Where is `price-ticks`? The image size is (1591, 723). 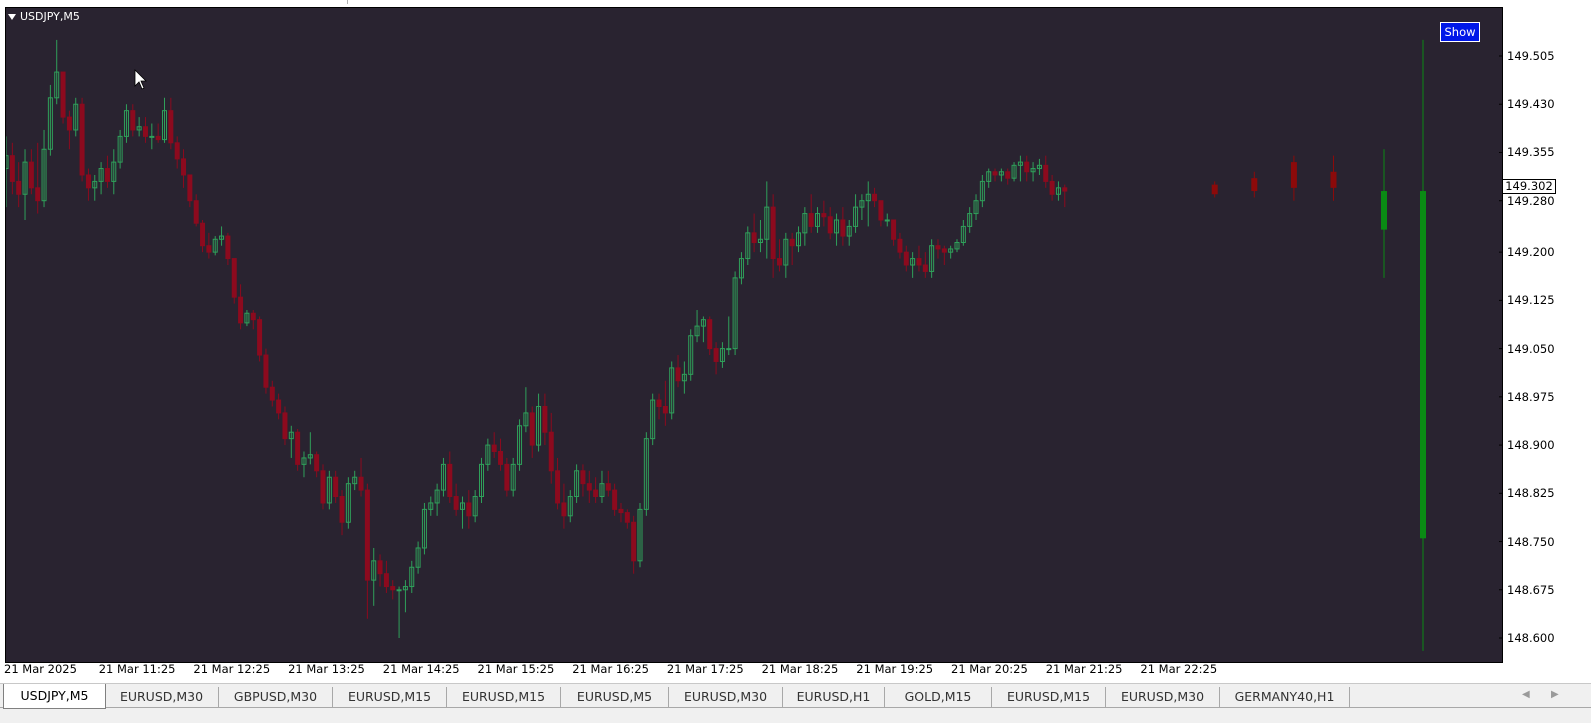 price-ticks is located at coordinates (1501, 347).